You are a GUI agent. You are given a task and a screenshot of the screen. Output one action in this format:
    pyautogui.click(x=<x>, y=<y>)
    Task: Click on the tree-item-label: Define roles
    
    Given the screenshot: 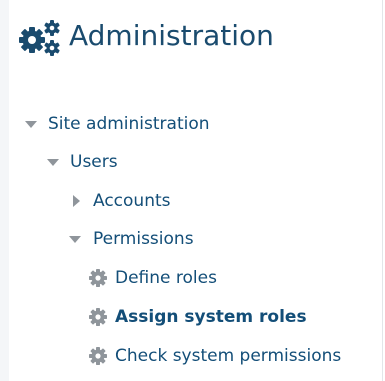 What is the action you would take?
    pyautogui.click(x=166, y=278)
    